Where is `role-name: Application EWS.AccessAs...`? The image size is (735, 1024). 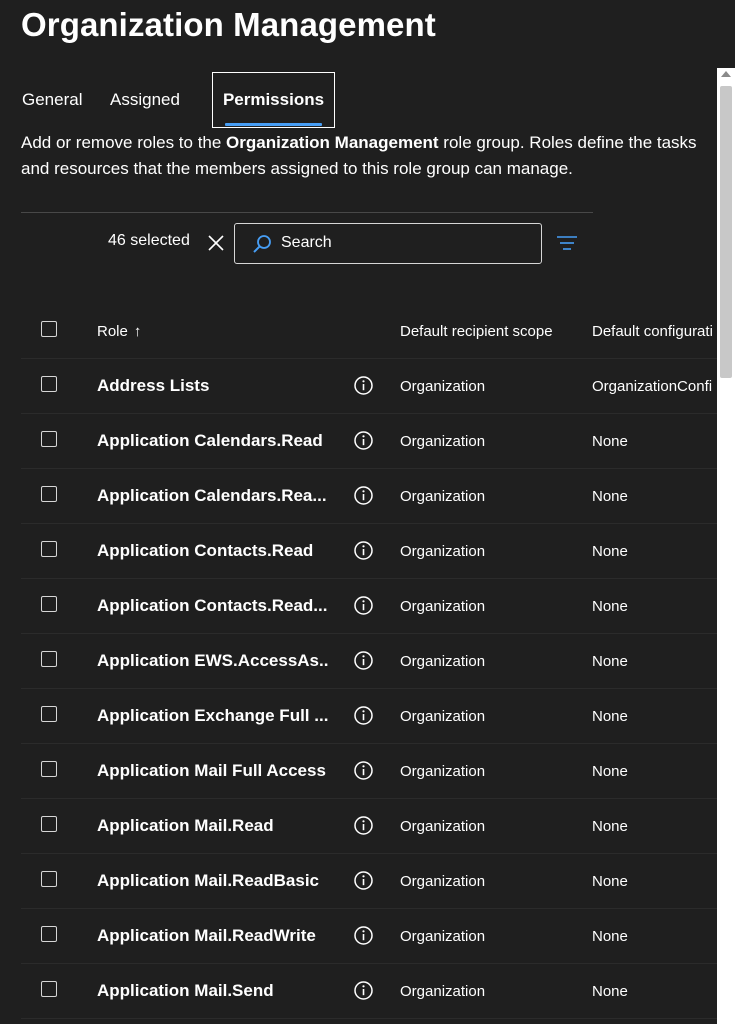 role-name: Application EWS.AccessAs... is located at coordinates (213, 661).